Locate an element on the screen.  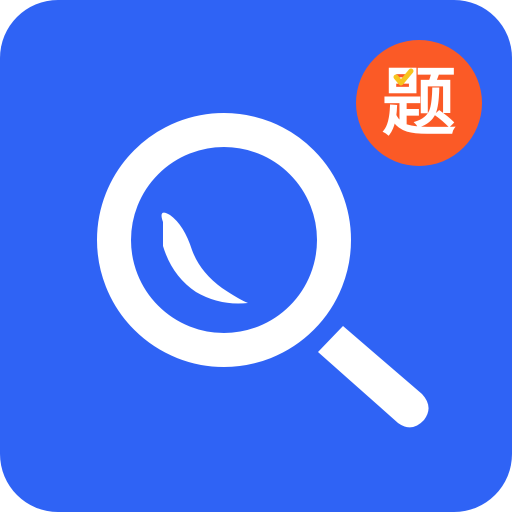
lens-glare is located at coordinates (204, 258).